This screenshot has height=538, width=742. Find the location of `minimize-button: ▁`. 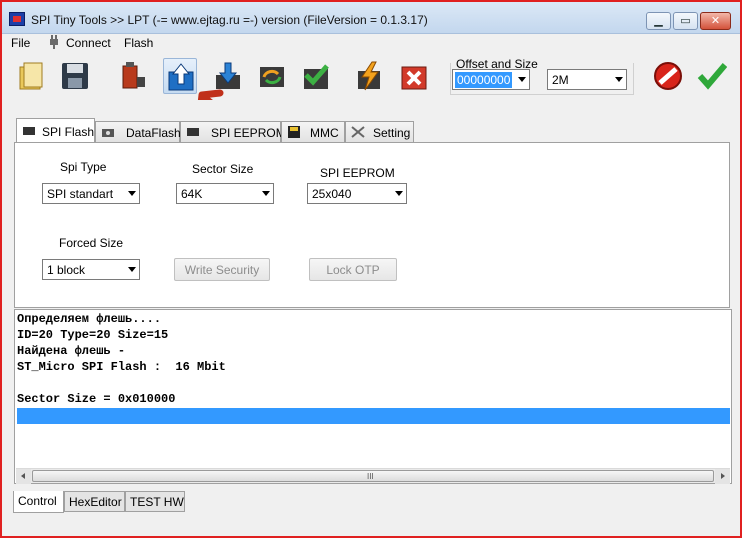

minimize-button: ▁ is located at coordinates (658, 21).